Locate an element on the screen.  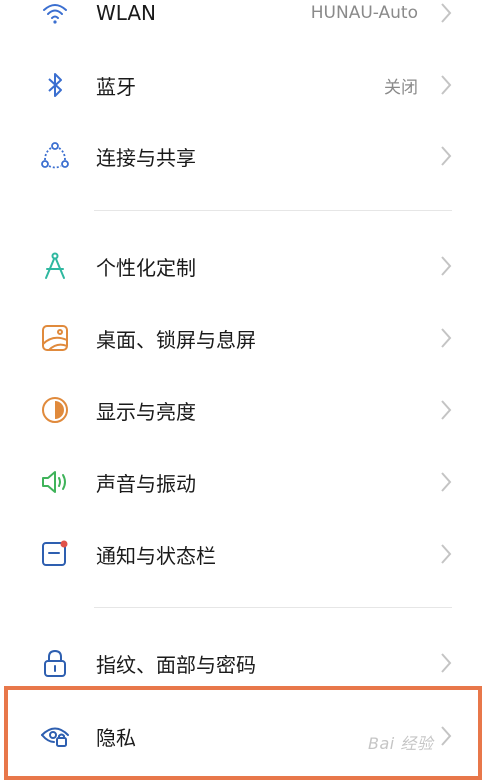
settings-item-notifications-statusbar: 通知与状态栏 is located at coordinates (244, 554).